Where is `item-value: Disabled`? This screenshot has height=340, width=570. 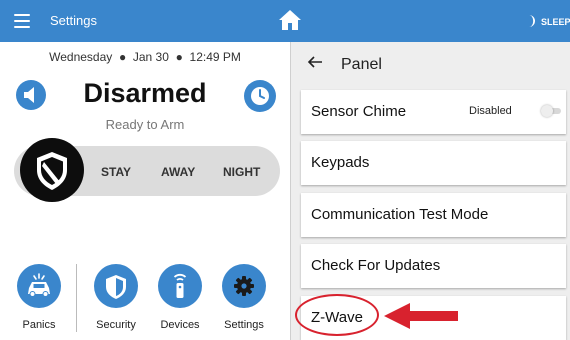 item-value: Disabled is located at coordinates (490, 111).